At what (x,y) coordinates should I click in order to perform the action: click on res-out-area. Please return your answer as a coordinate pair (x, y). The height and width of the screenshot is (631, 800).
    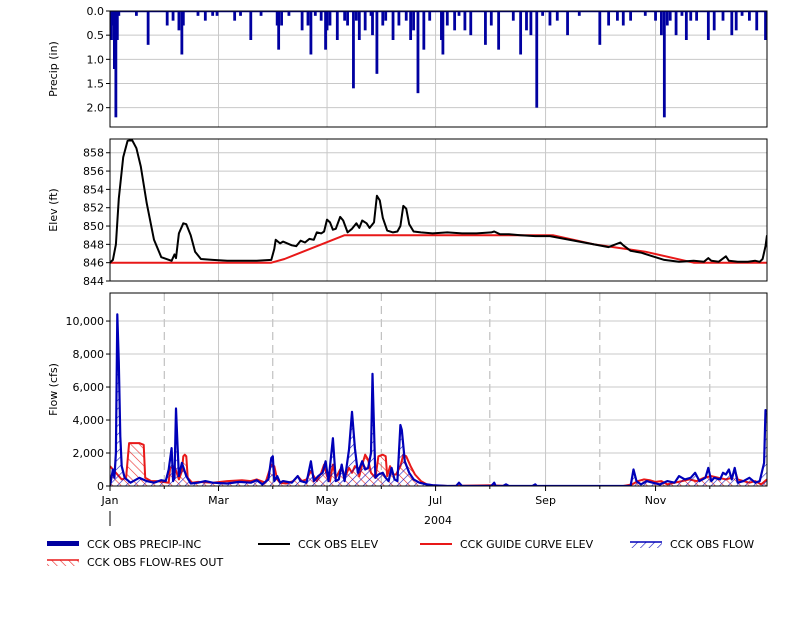
    Looking at the image, I should click on (438, 464).